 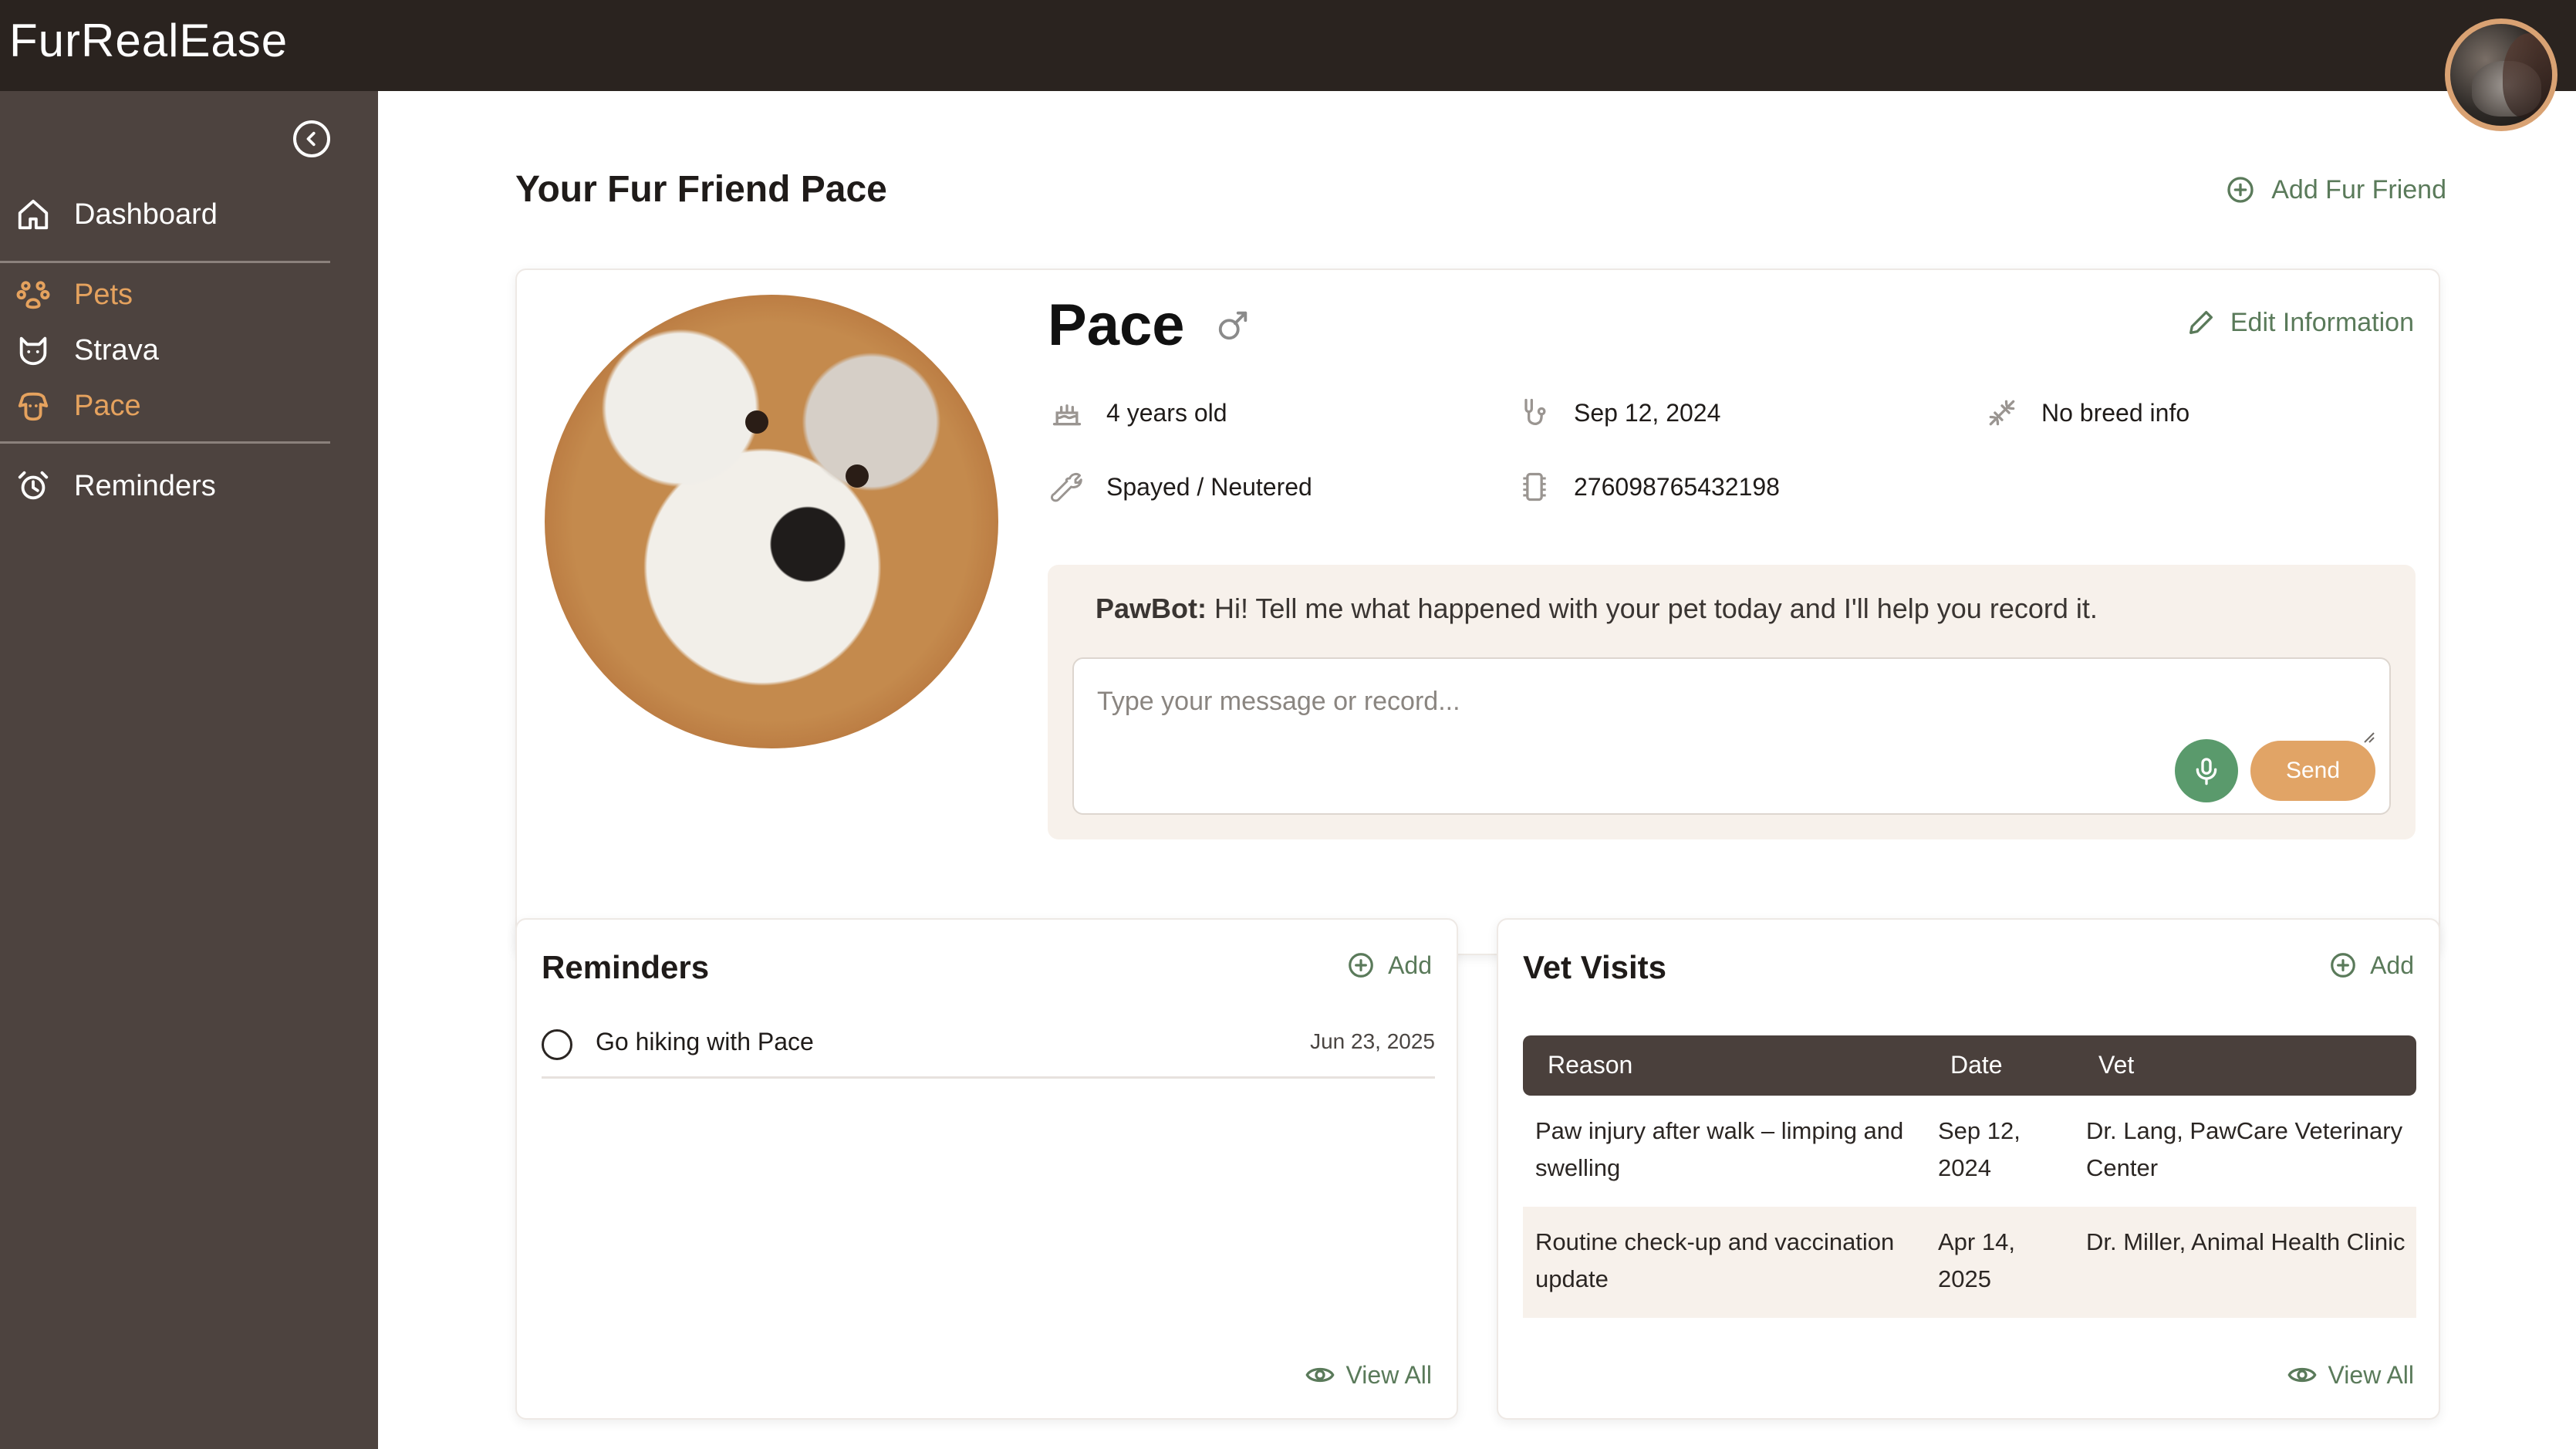 I want to click on pet-visit-date: Sep 12, 2024, so click(x=1618, y=413).